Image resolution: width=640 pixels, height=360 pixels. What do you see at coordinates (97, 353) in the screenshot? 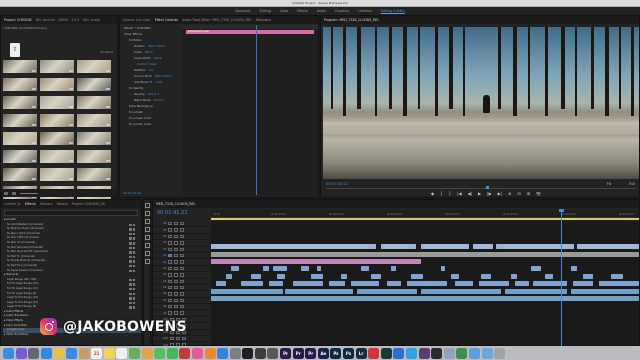
I see `calendar-icon: 21` at bounding box center [97, 353].